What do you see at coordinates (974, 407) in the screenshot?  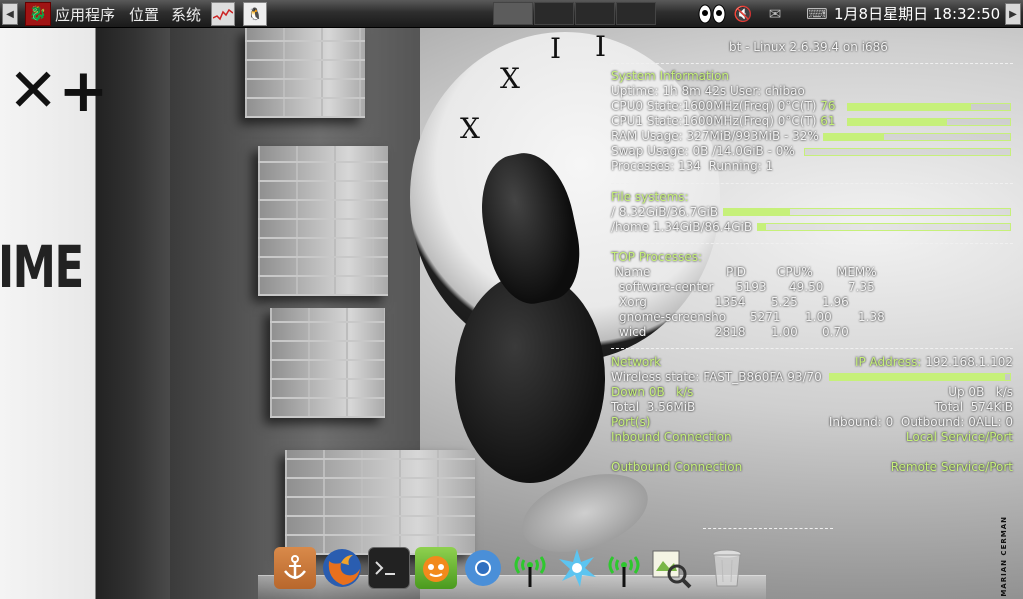 I see `total-uploaded: Total 574KiB` at bounding box center [974, 407].